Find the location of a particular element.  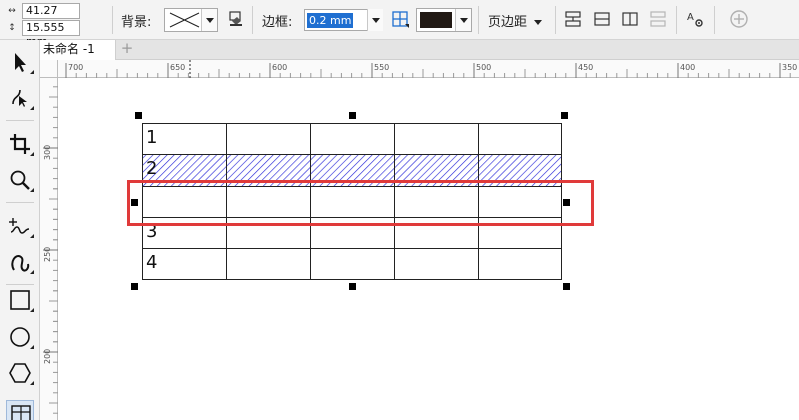

ellipse-tool is located at coordinates (20, 337).